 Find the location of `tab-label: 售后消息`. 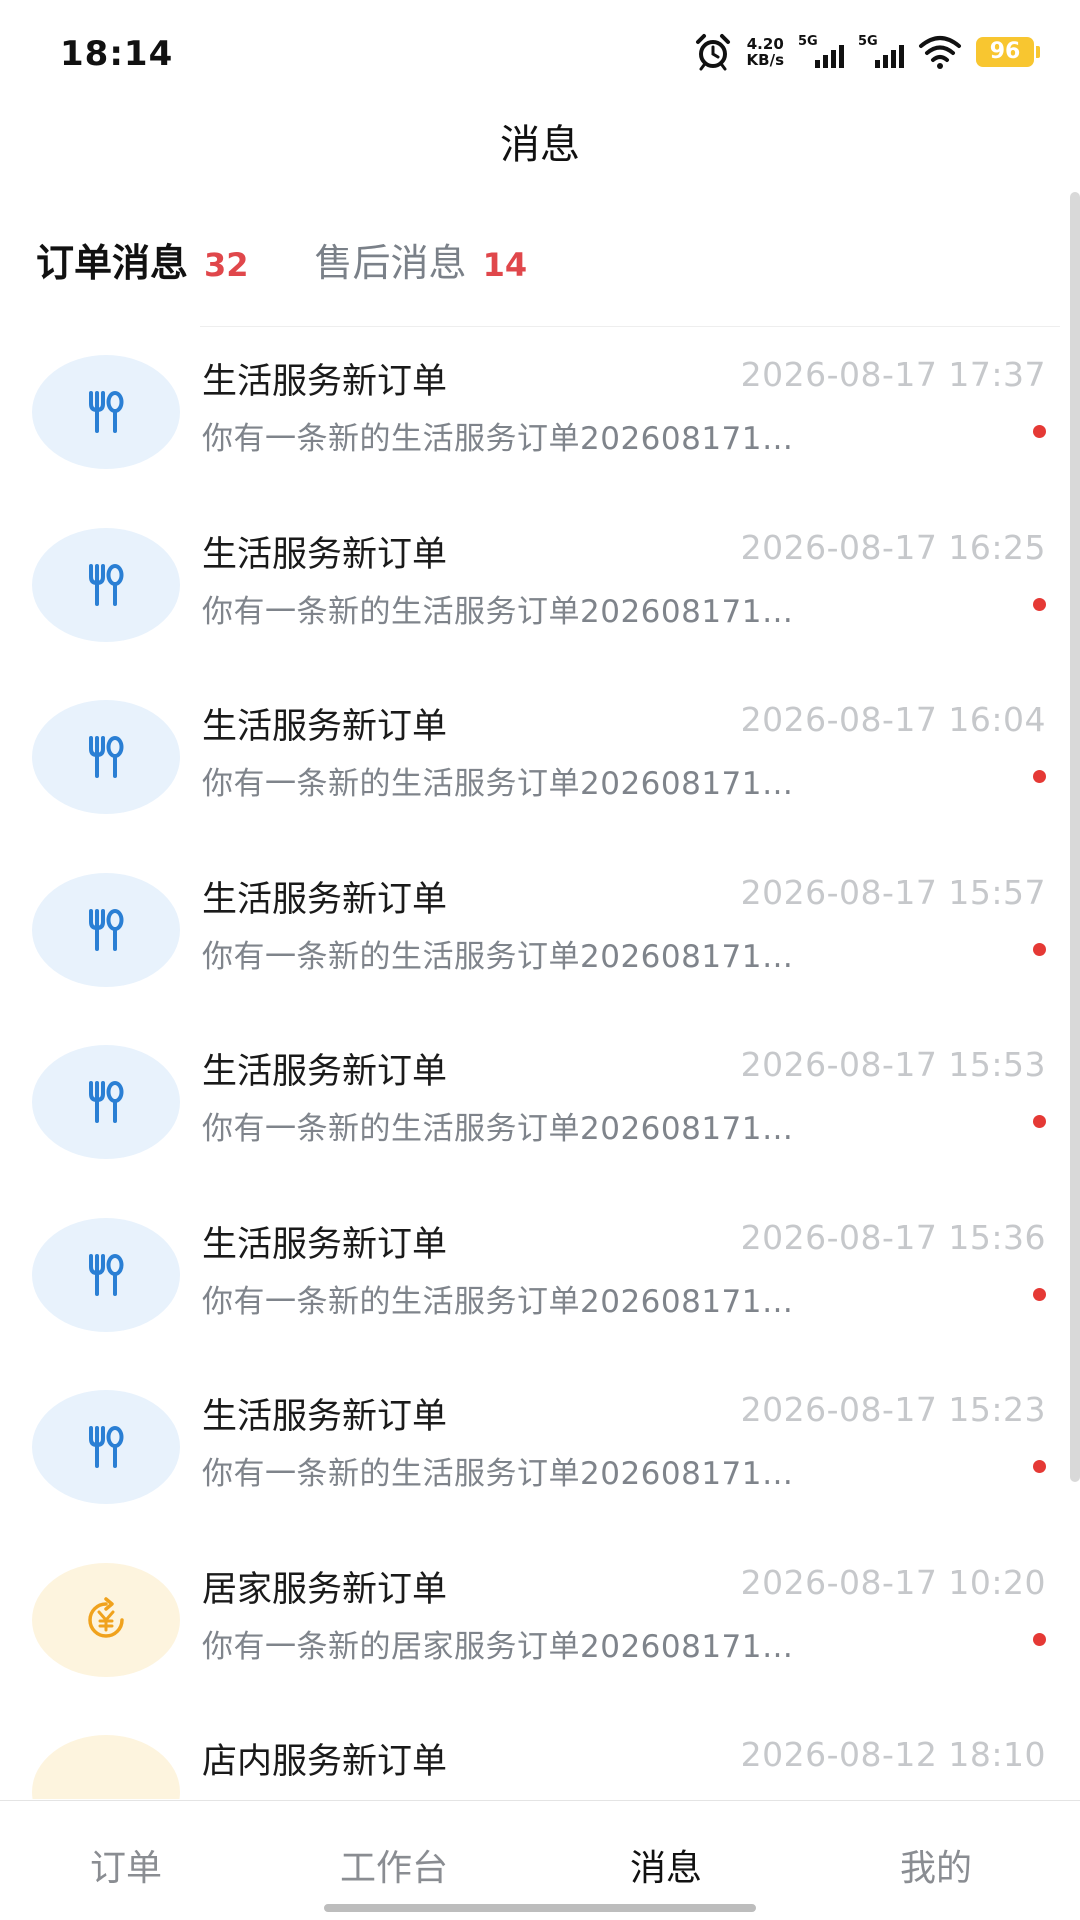

tab-label: 售后消息 is located at coordinates (390, 263).